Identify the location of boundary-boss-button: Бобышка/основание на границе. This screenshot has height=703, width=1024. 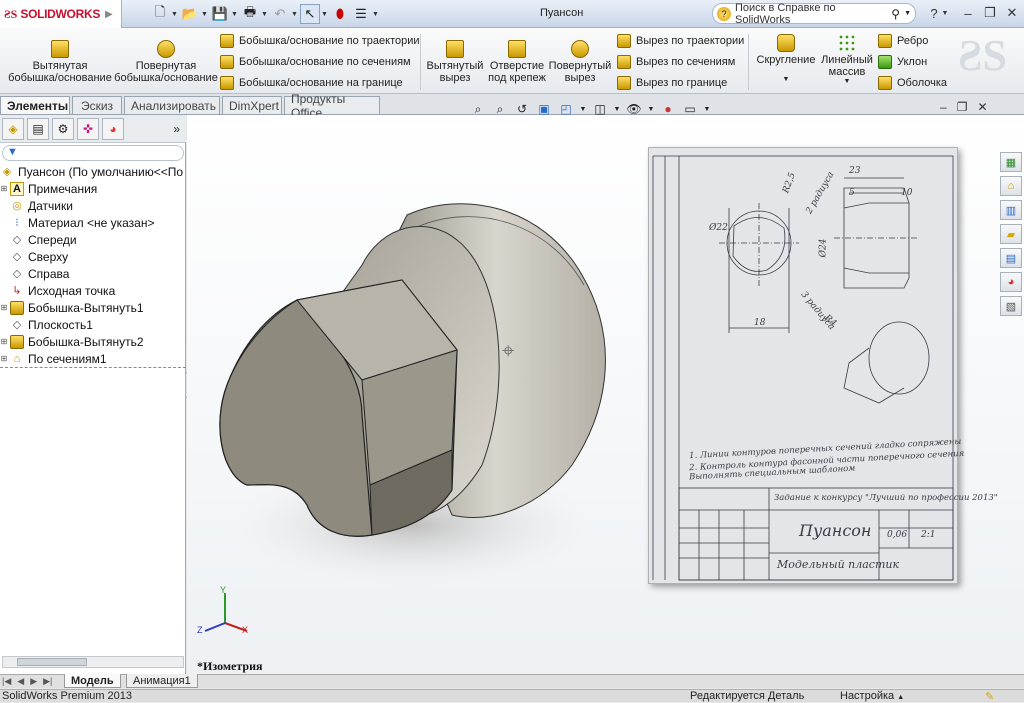
(320, 82).